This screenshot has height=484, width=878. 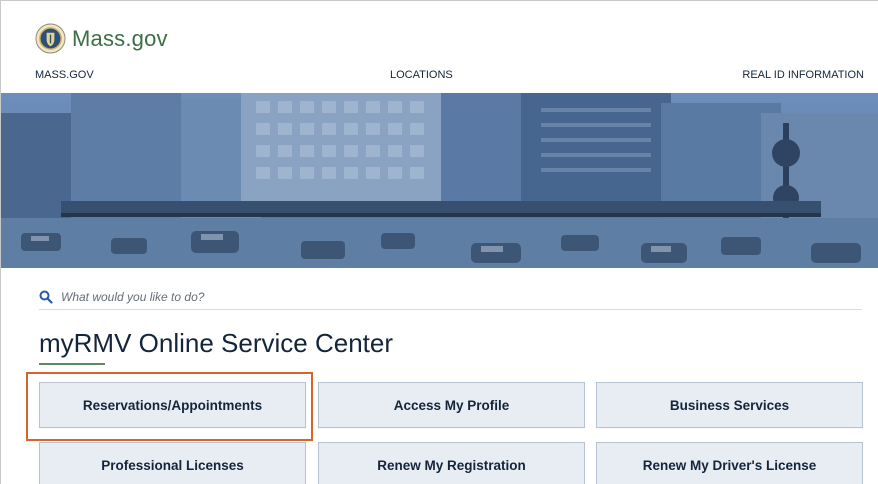 I want to click on nav-link-real-id: REAL ID INFORMATION, so click(x=803, y=75).